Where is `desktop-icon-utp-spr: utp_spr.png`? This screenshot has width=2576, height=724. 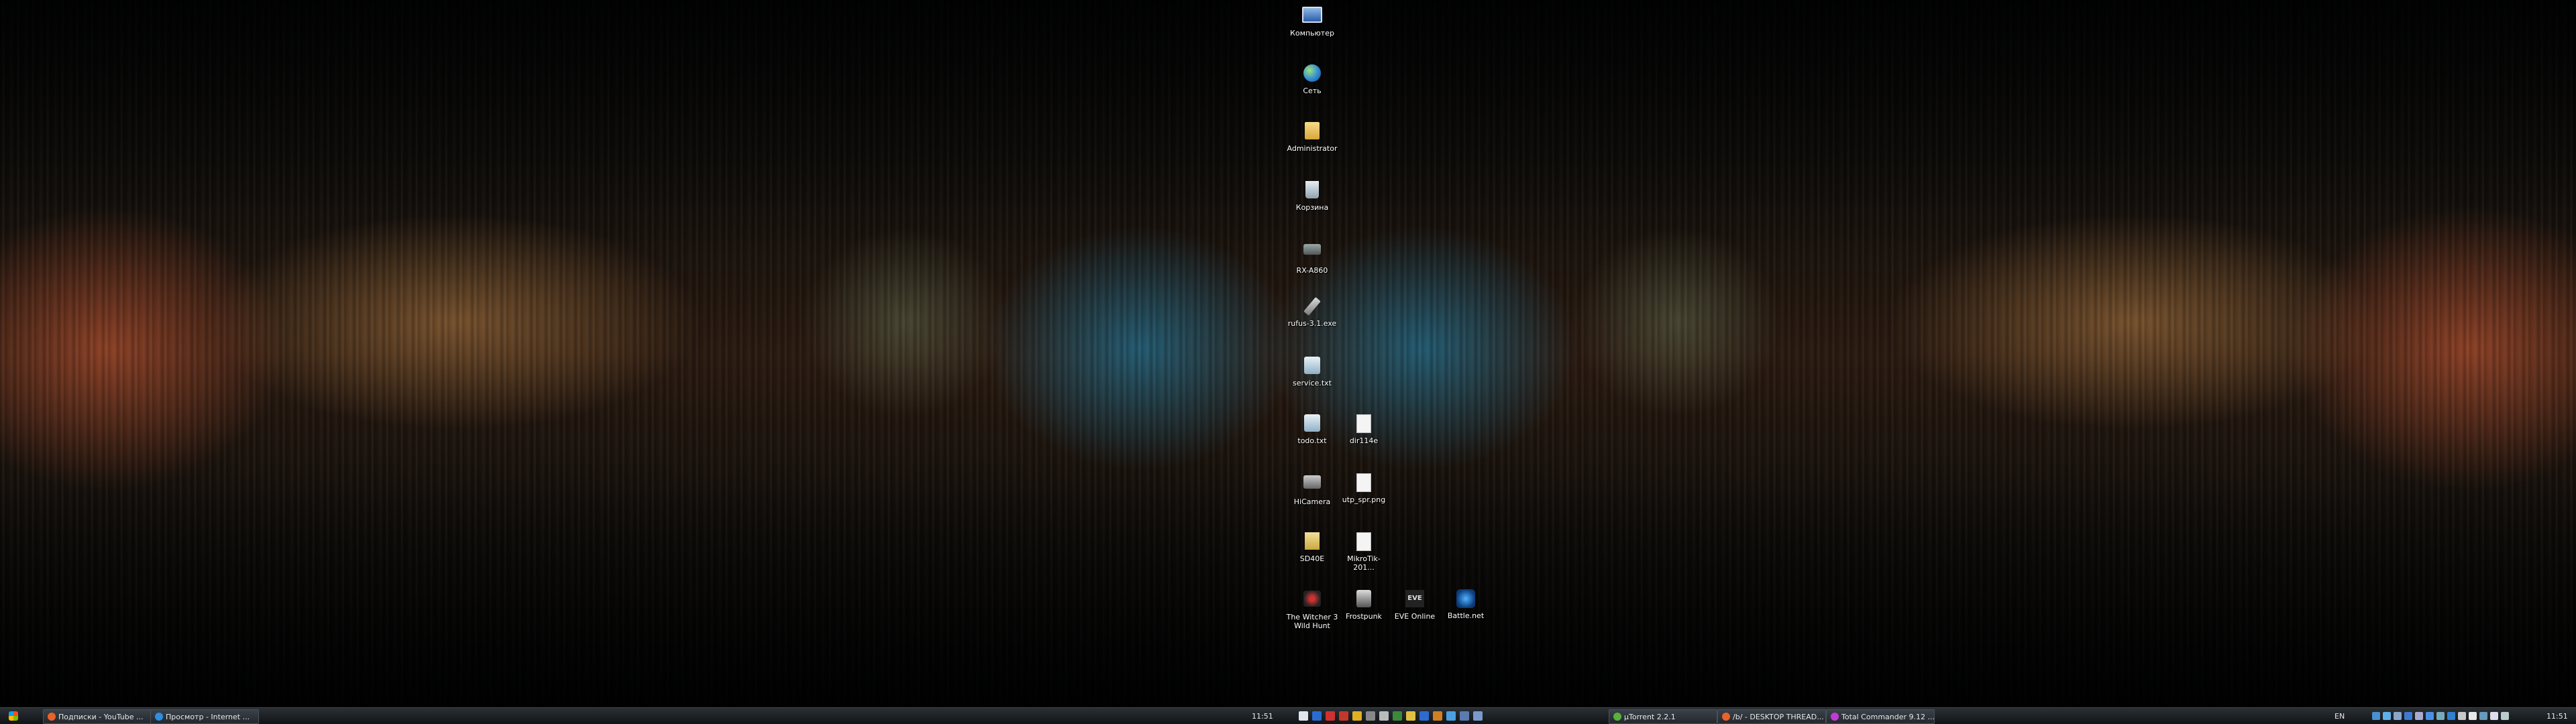 desktop-icon-utp-spr: utp_spr.png is located at coordinates (1364, 488).